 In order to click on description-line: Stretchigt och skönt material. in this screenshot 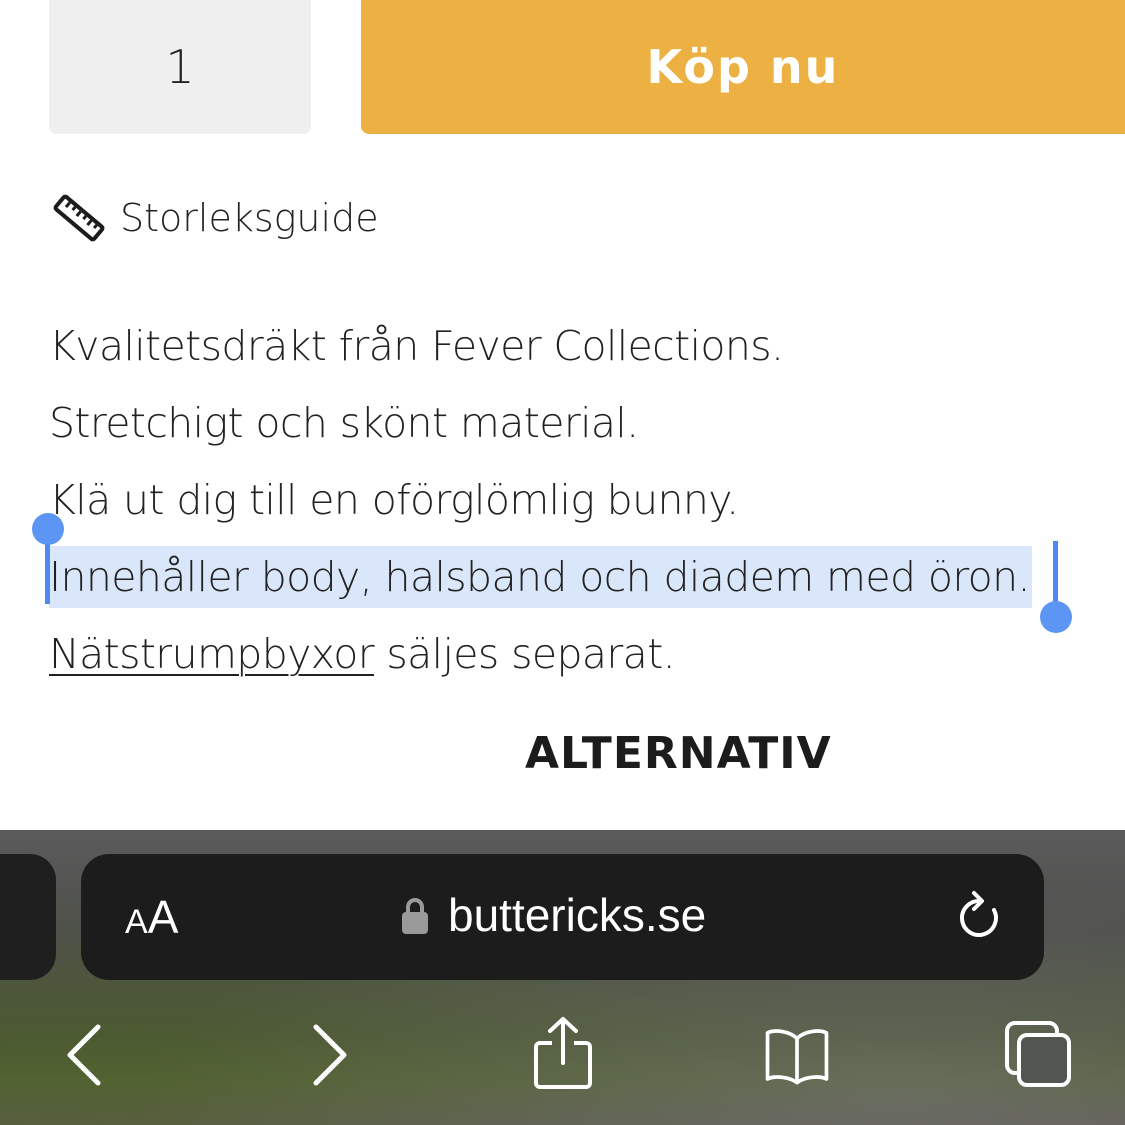, I will do `click(344, 423)`.